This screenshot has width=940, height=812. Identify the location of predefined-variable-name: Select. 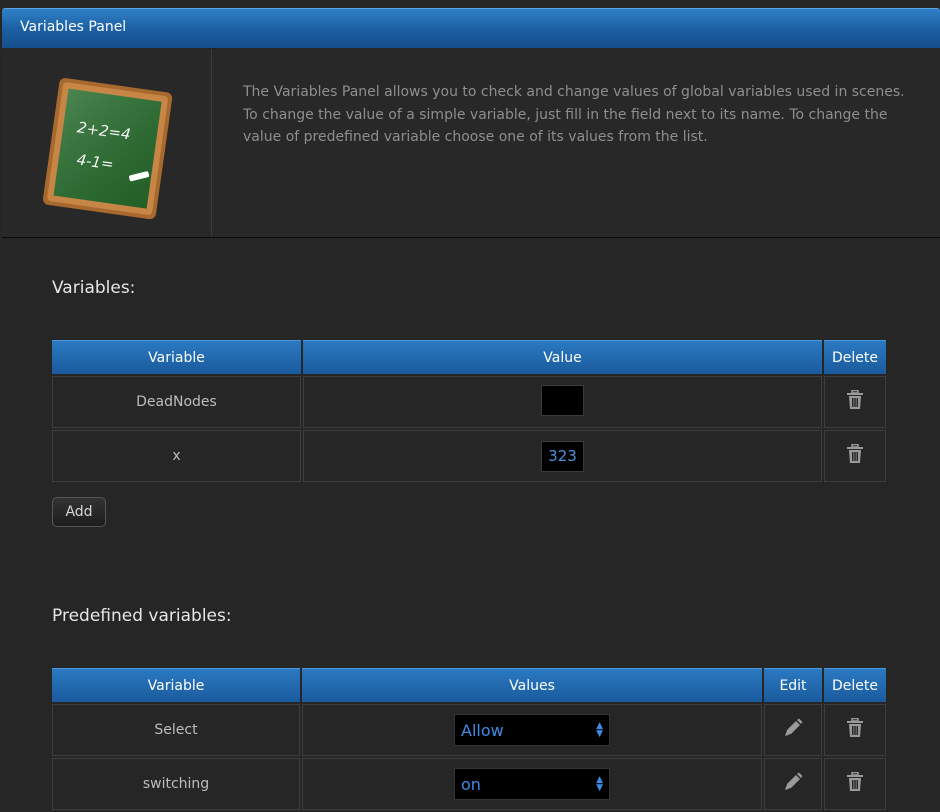
(176, 730).